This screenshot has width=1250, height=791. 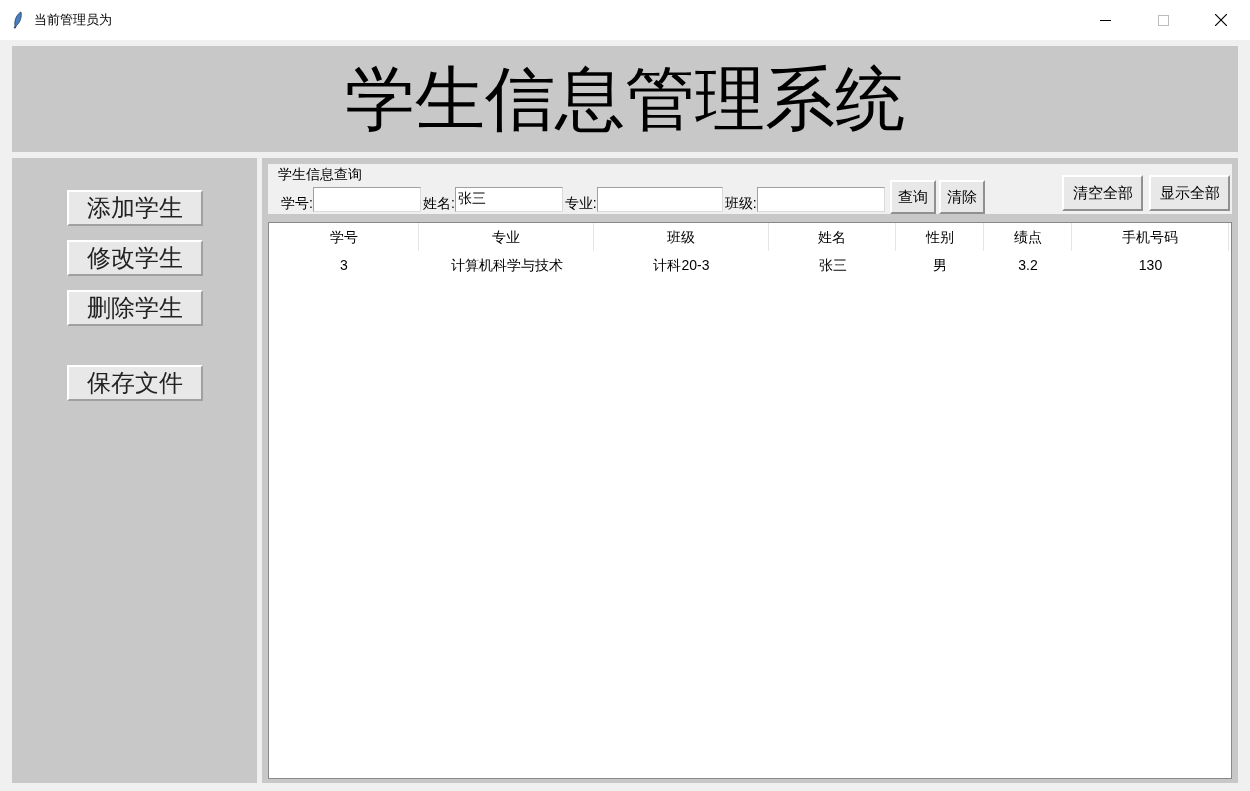 What do you see at coordinates (1189, 193) in the screenshot?
I see `query-button: 显示全部` at bounding box center [1189, 193].